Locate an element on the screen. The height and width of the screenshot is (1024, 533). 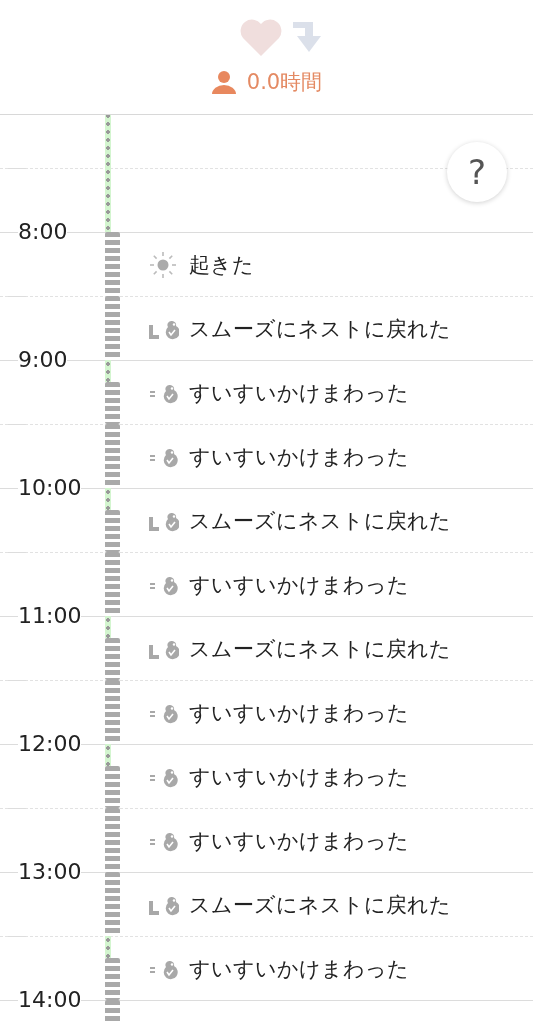
help-button: ? is located at coordinates (477, 172).